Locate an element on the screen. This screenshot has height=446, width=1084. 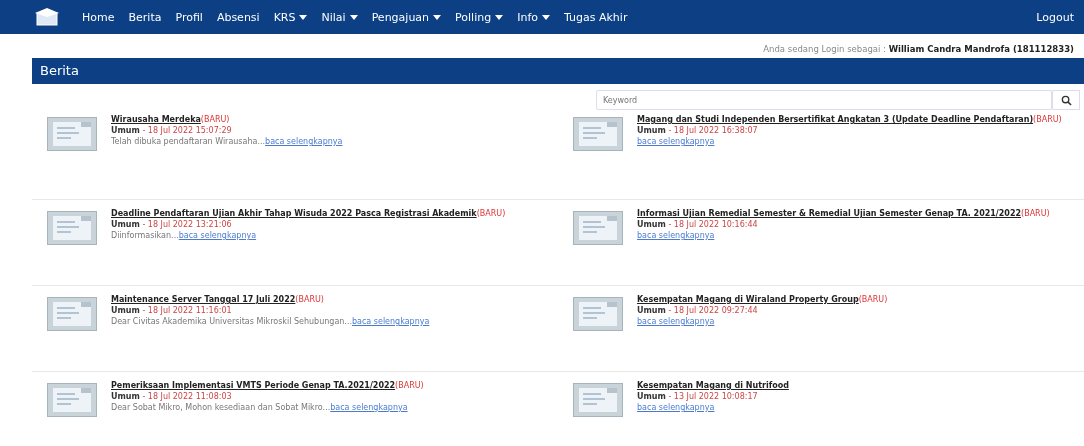
nav-link: Home is located at coordinates (98, 17).